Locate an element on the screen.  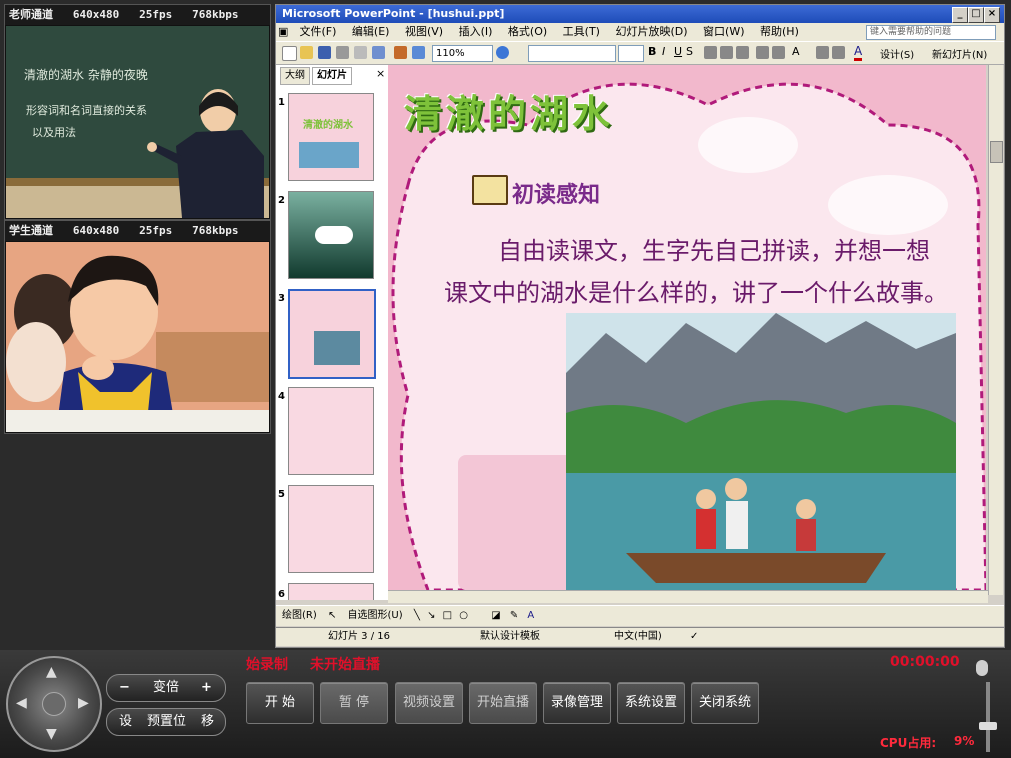
shutdown-system-button: 关闭系统 is located at coordinates (725, 703).